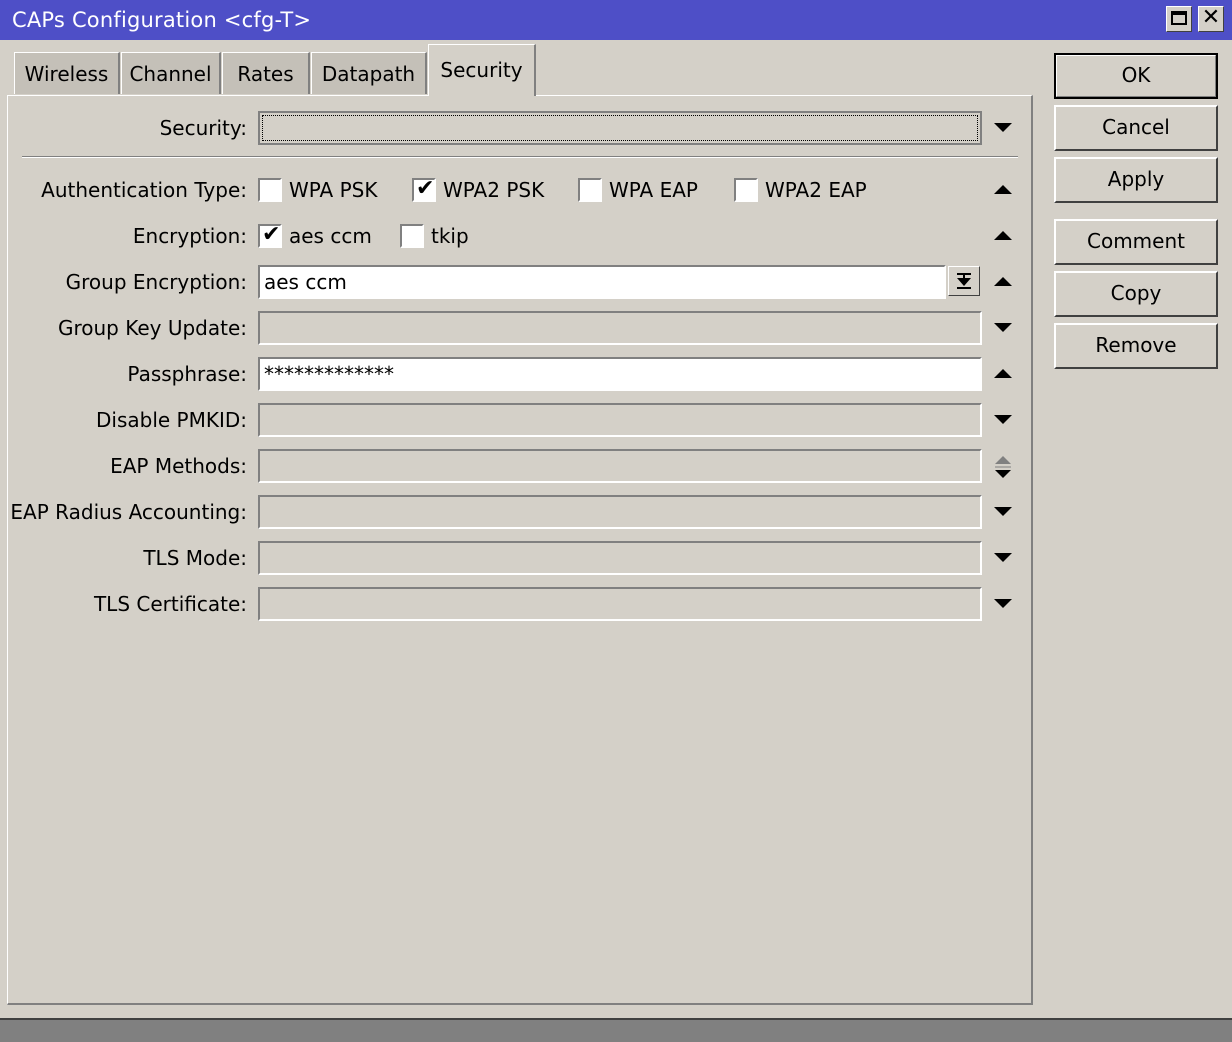  Describe the element at coordinates (620, 604) in the screenshot. I see `tls-certificate-field` at that location.